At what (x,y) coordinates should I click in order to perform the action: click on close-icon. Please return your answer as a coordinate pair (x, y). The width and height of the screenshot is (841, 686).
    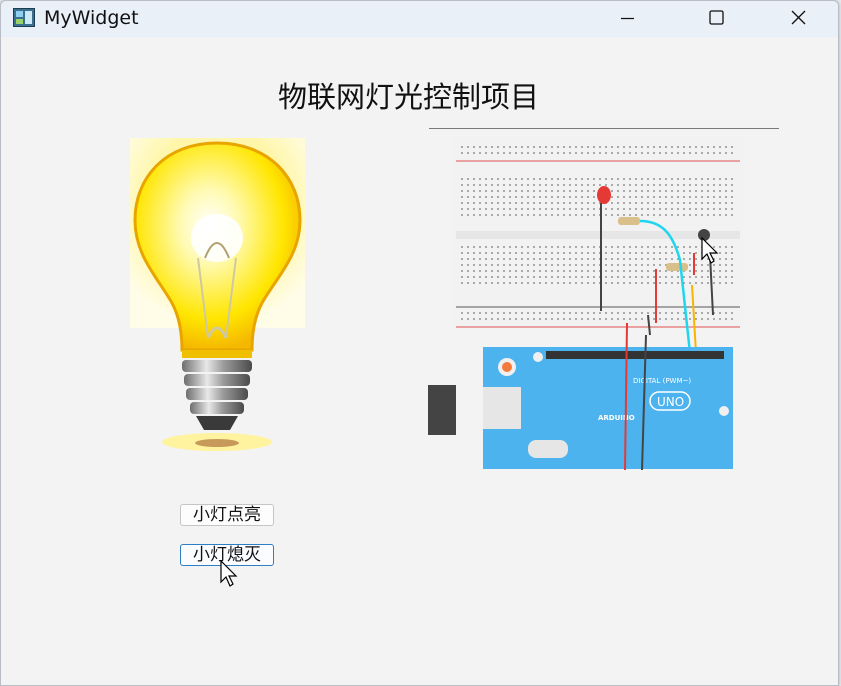
    Looking at the image, I should click on (798, 17).